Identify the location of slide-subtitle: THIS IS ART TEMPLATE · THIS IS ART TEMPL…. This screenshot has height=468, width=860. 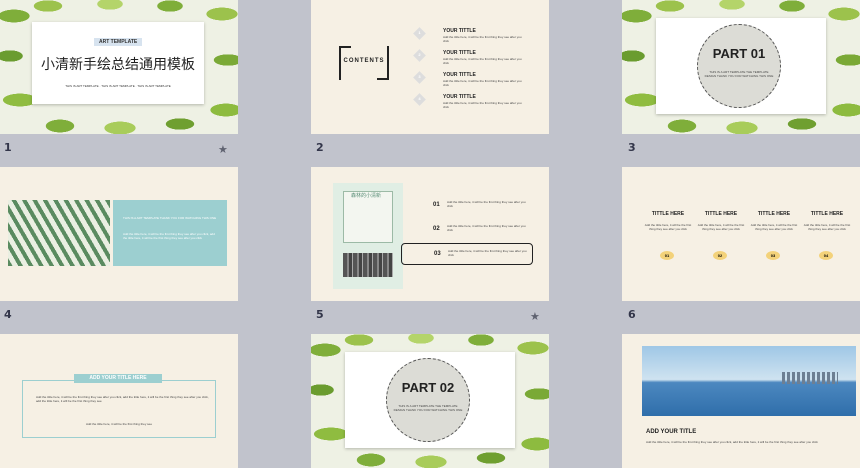
(118, 86).